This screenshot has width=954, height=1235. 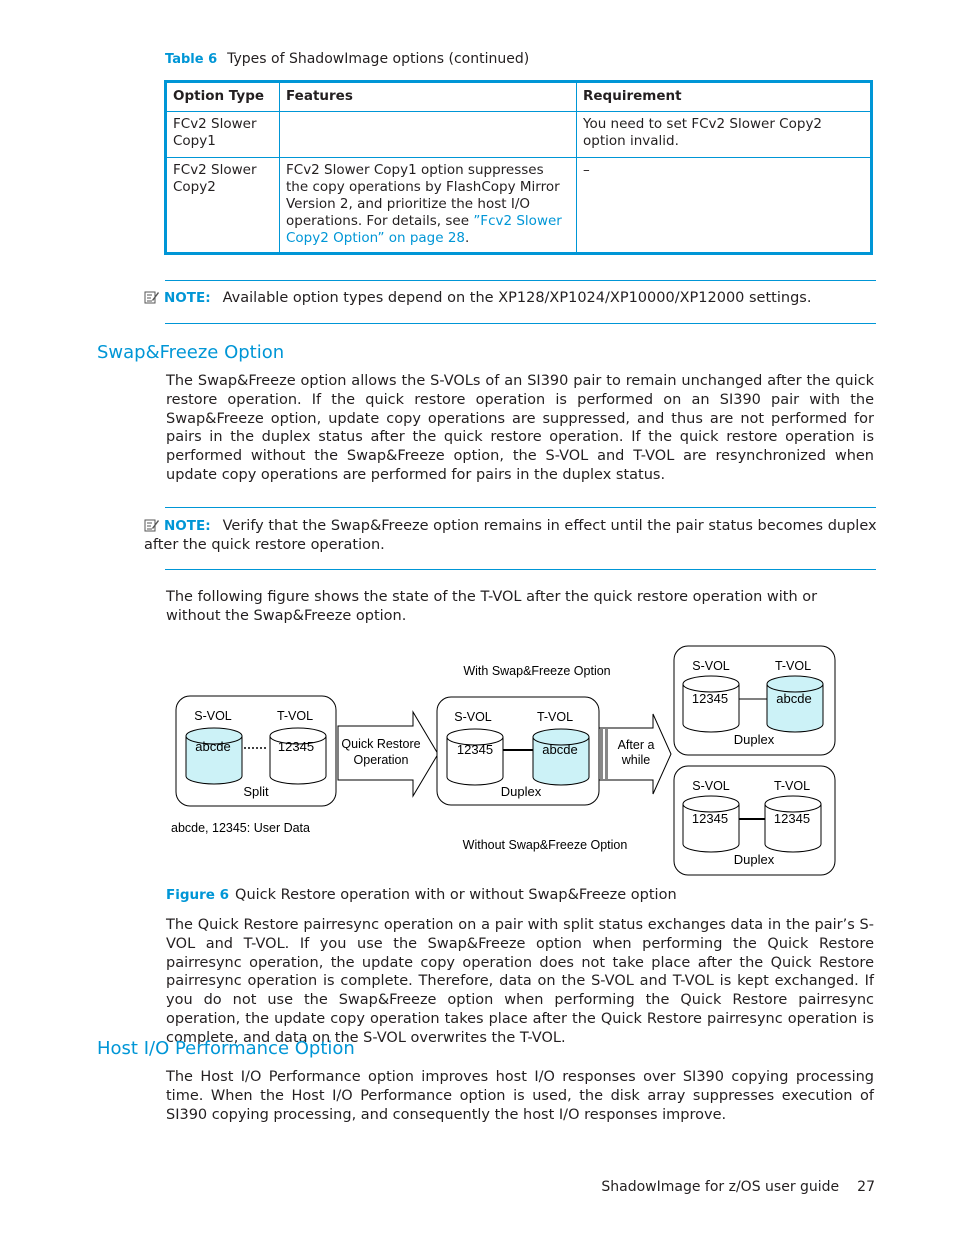 What do you see at coordinates (191, 352) in the screenshot?
I see `heading-swap-freeze-option: Swap&Freeze Option` at bounding box center [191, 352].